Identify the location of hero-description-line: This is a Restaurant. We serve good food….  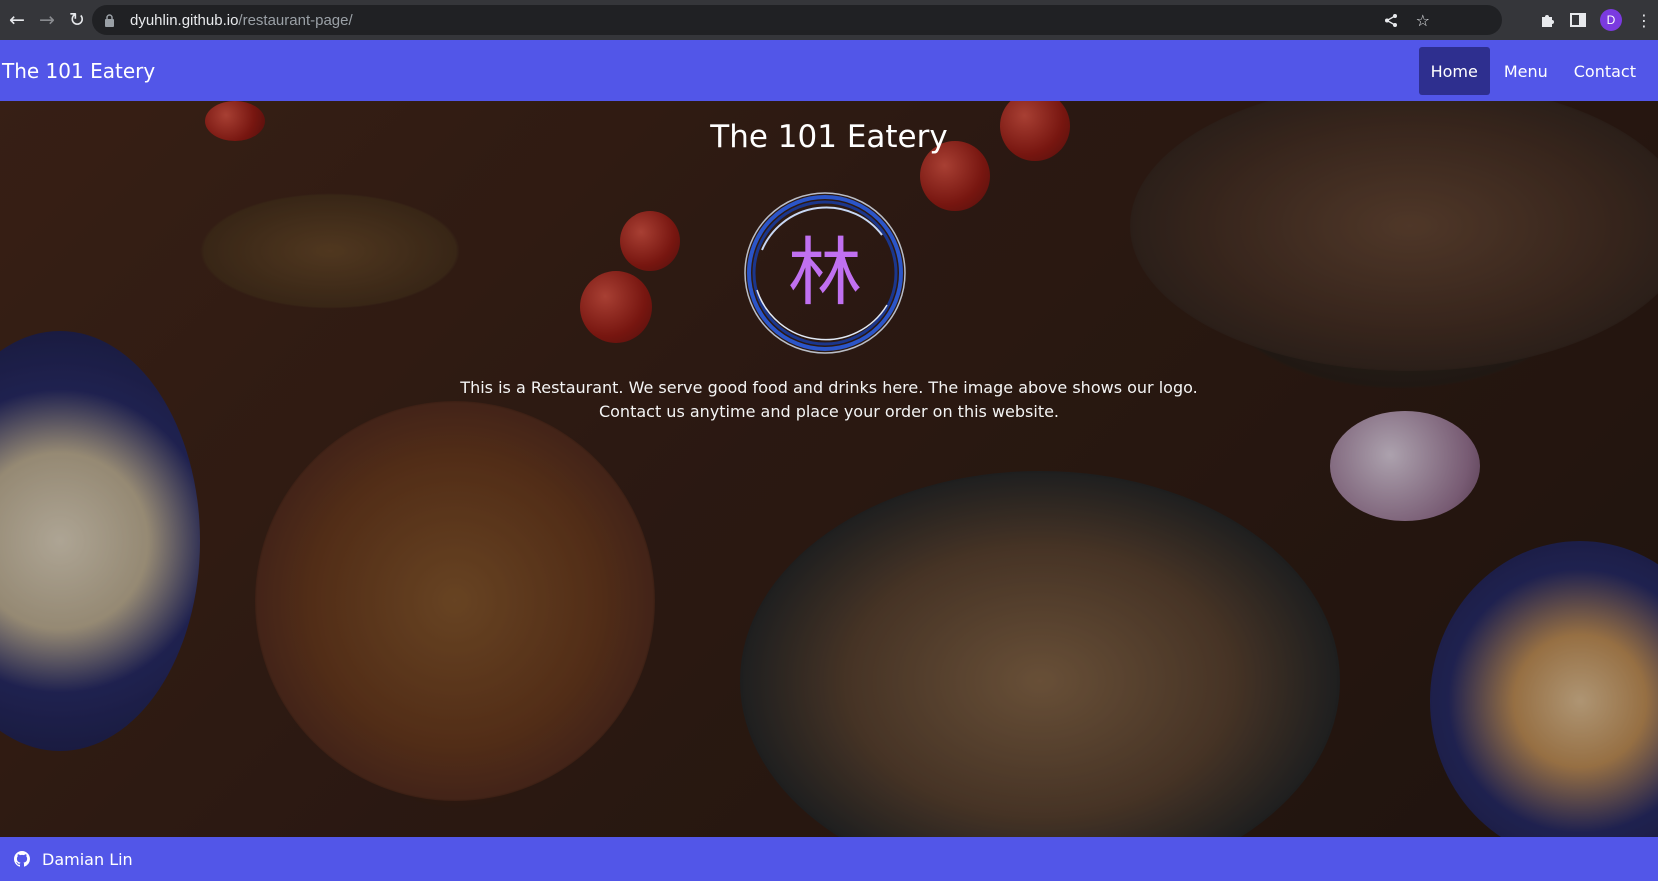
(829, 387).